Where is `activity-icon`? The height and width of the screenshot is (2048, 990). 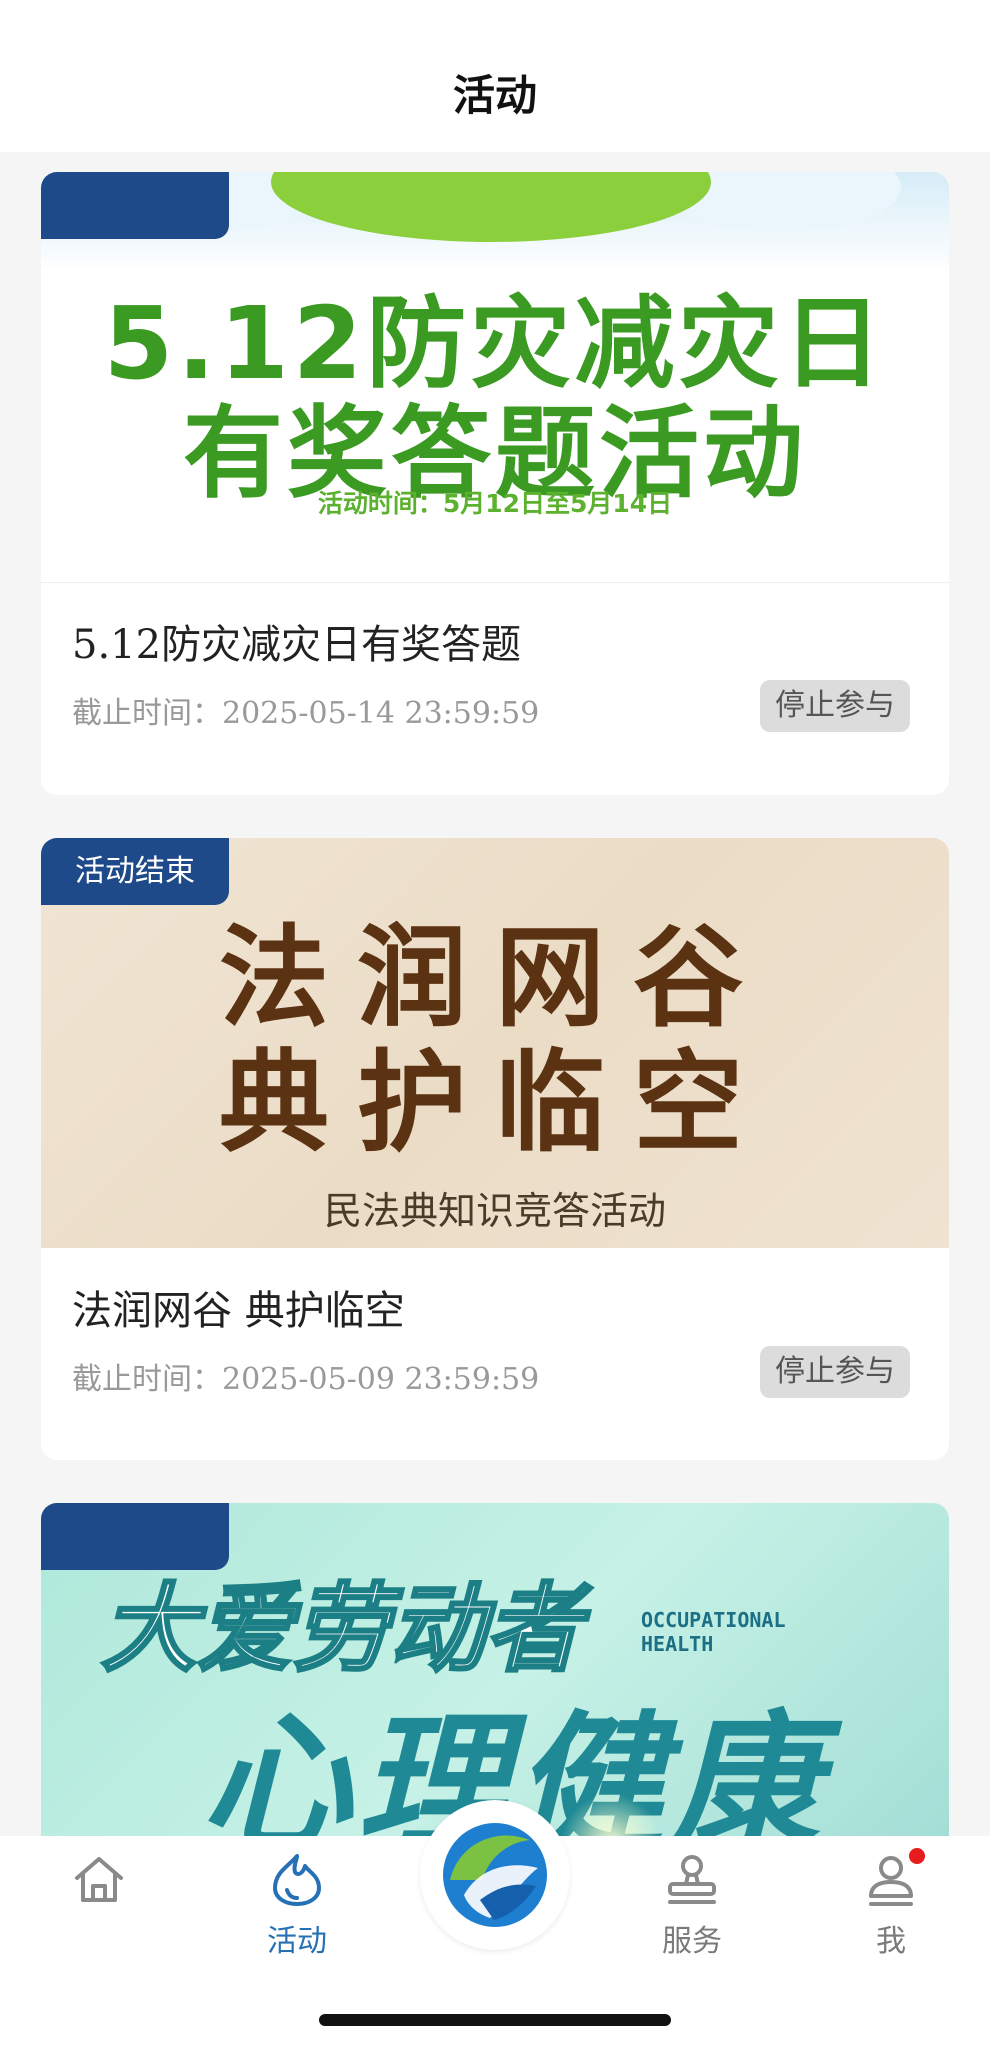 activity-icon is located at coordinates (297, 1880).